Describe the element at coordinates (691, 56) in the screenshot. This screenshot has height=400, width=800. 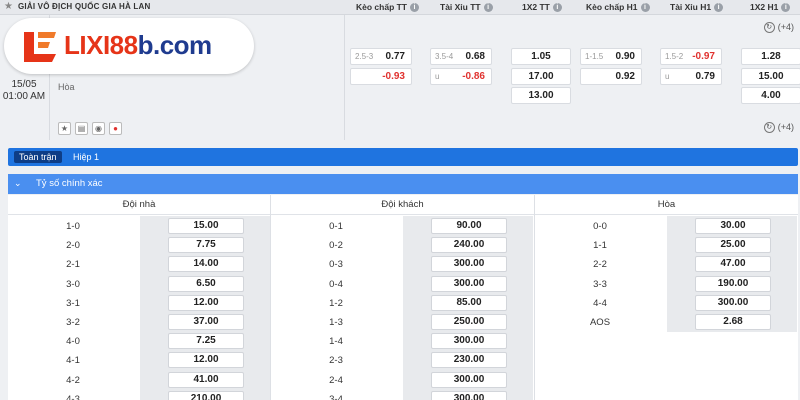
I see `odds-cell-ou-h1-over: 1.5-2 -0.97` at that location.